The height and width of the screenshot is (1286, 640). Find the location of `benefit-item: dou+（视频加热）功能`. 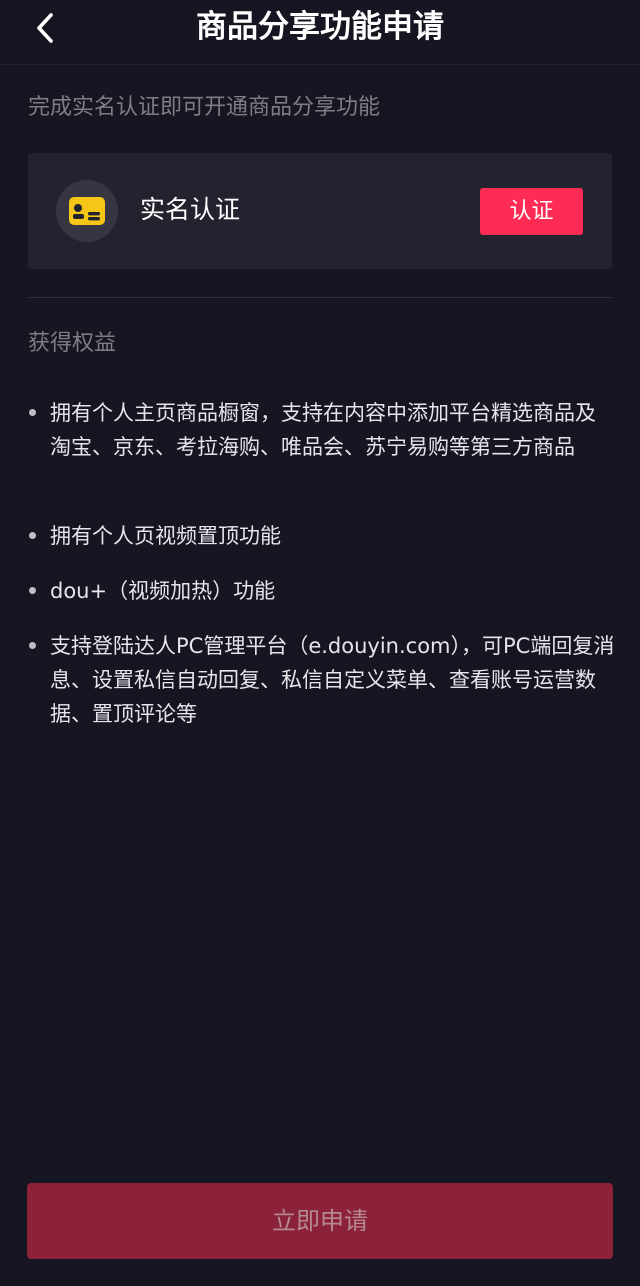

benefit-item: dou+（视频加热）功能 is located at coordinates (163, 591).